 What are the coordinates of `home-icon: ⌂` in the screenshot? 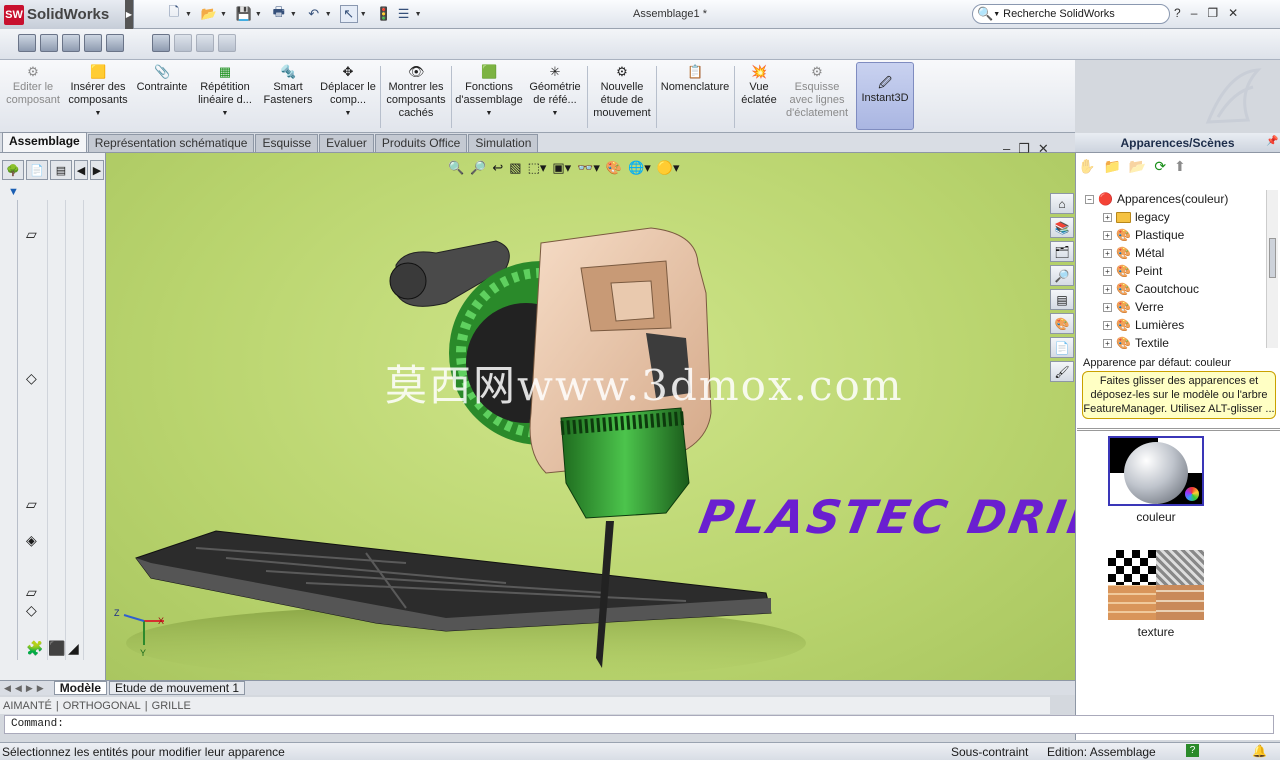 It's located at (1062, 203).